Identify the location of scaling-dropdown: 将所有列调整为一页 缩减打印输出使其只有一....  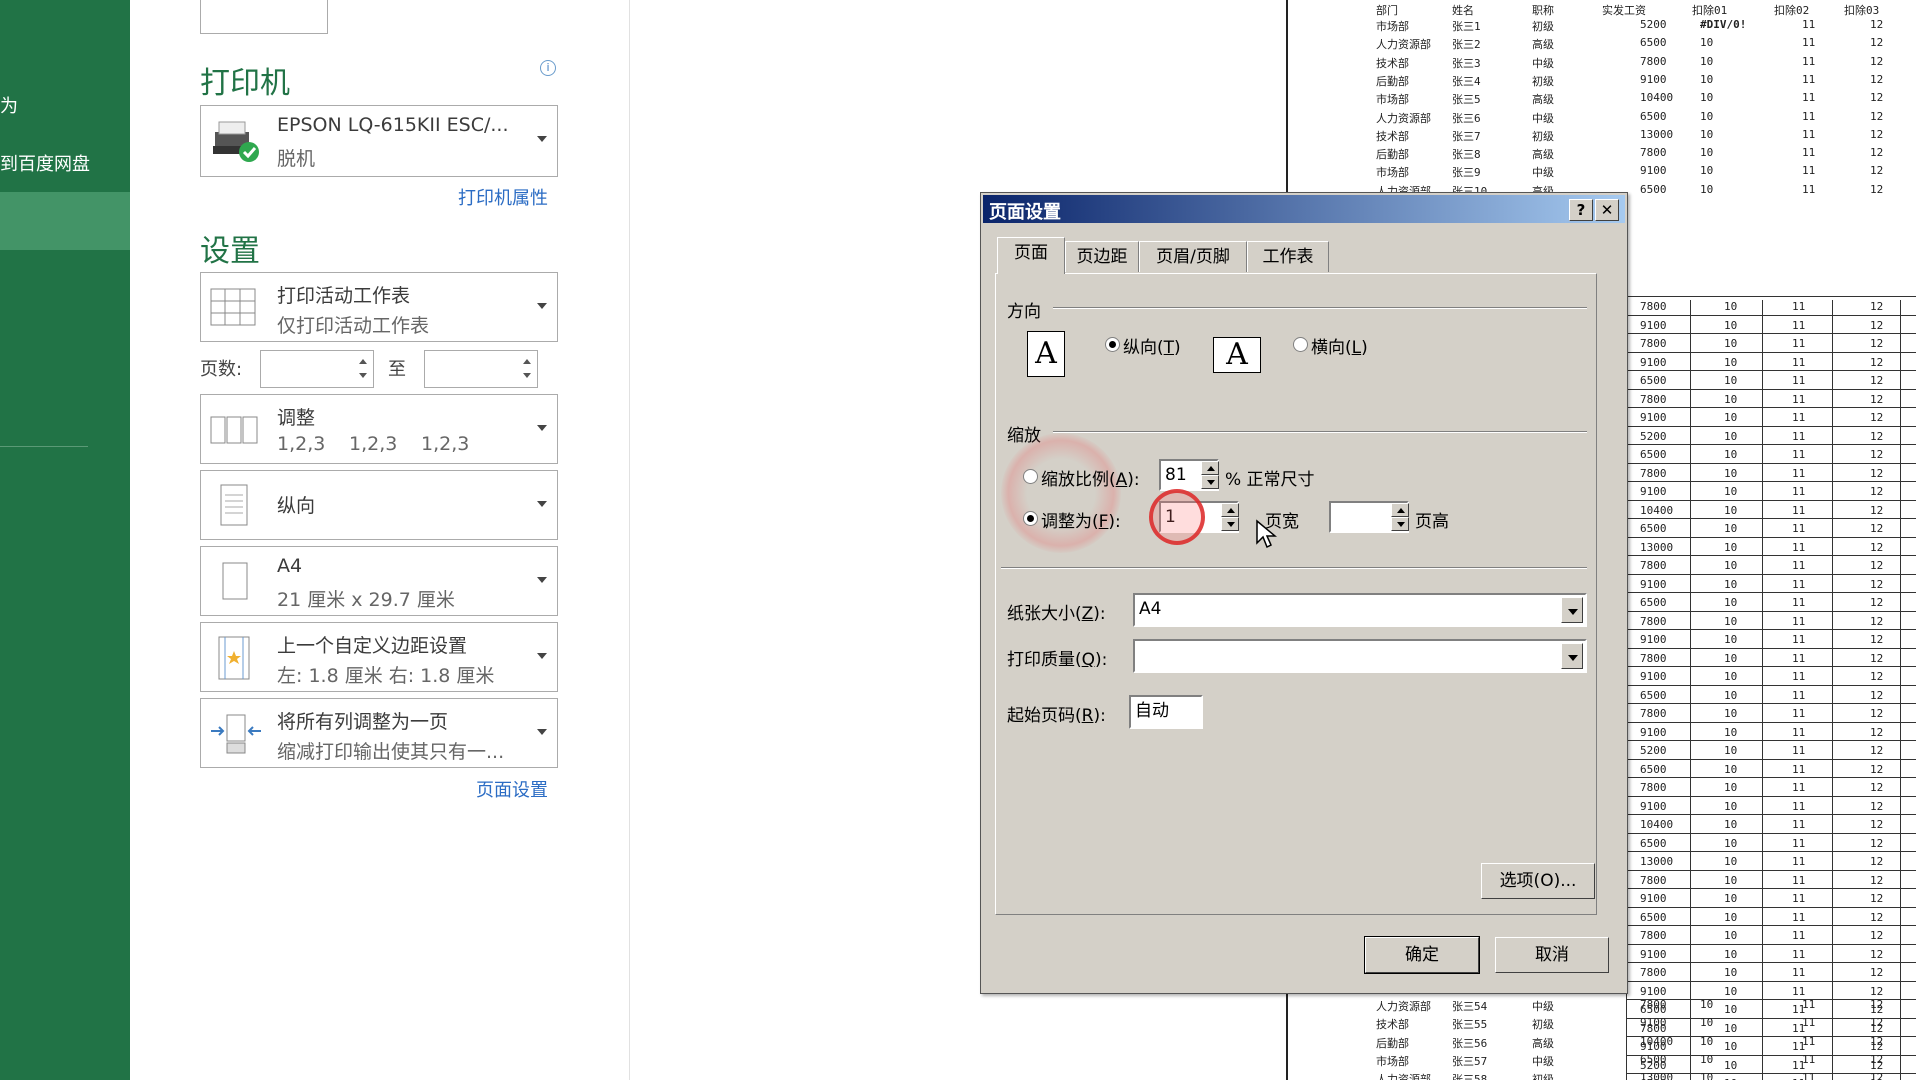
(379, 733).